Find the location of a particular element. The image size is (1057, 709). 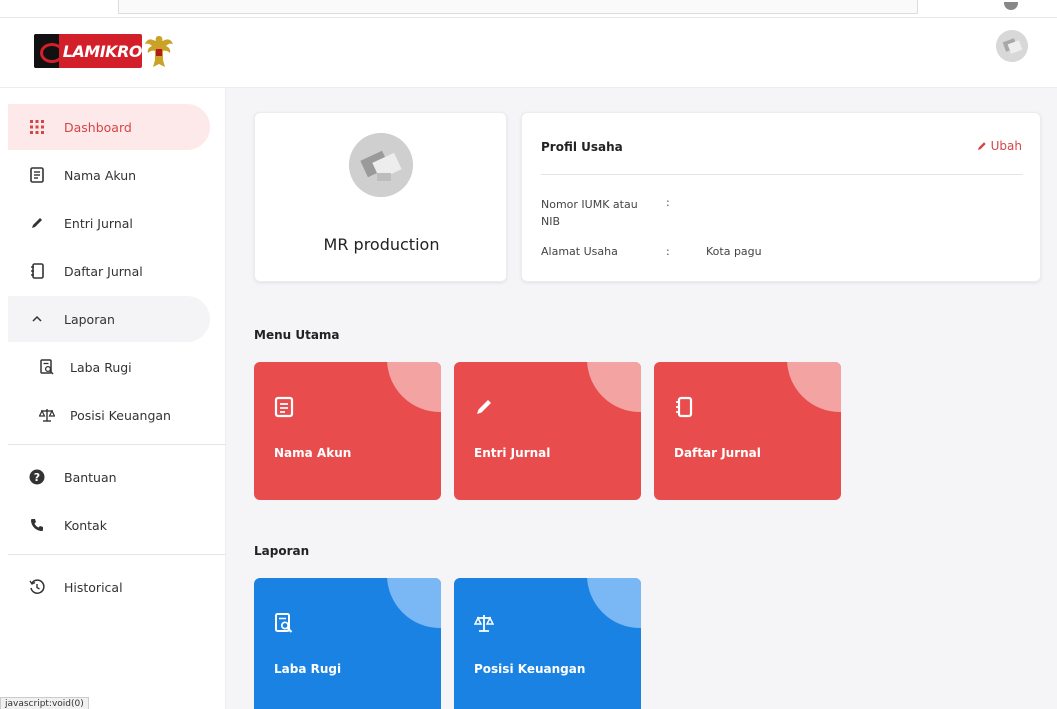

browser-tab-edge is located at coordinates (518, 7).